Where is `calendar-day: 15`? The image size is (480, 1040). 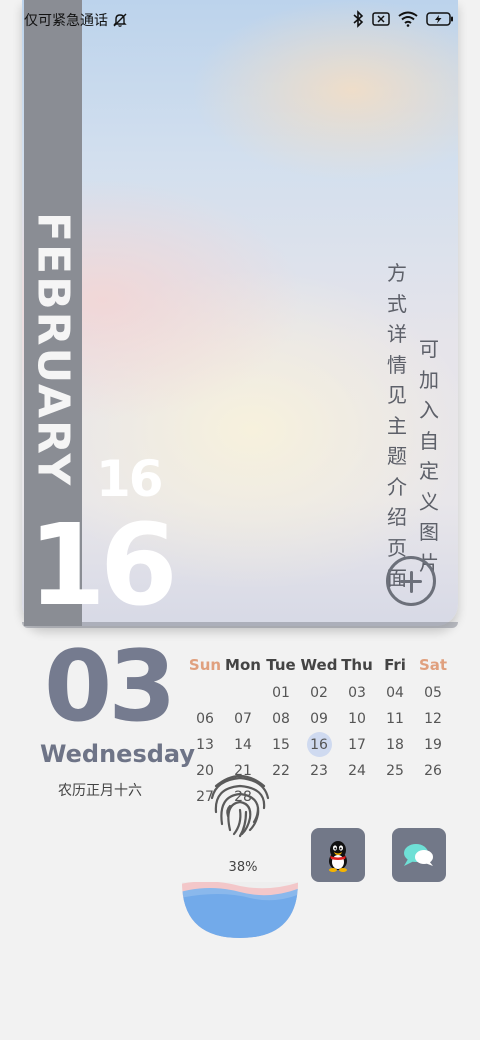
calendar-day: 15 is located at coordinates (281, 745).